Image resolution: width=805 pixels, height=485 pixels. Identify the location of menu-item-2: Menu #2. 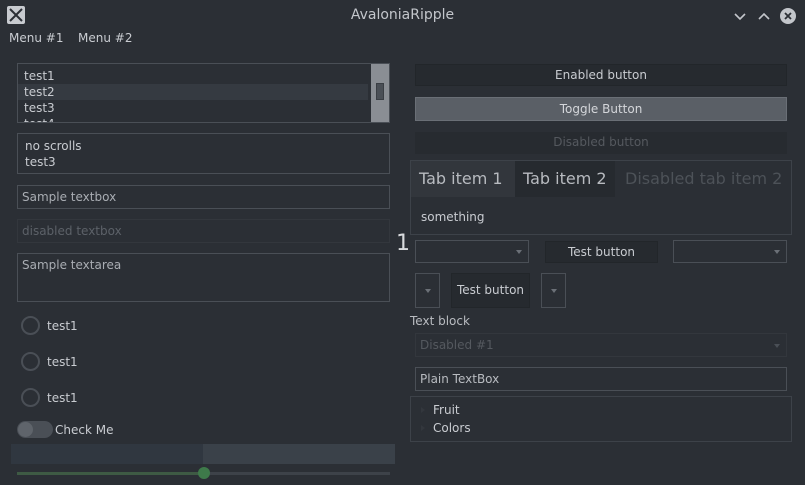
(105, 38).